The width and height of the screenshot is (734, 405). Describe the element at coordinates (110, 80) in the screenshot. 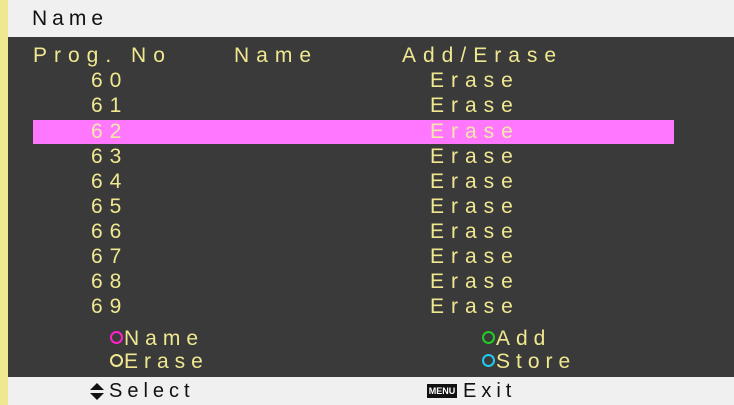

I see `prog-number: 60` at that location.